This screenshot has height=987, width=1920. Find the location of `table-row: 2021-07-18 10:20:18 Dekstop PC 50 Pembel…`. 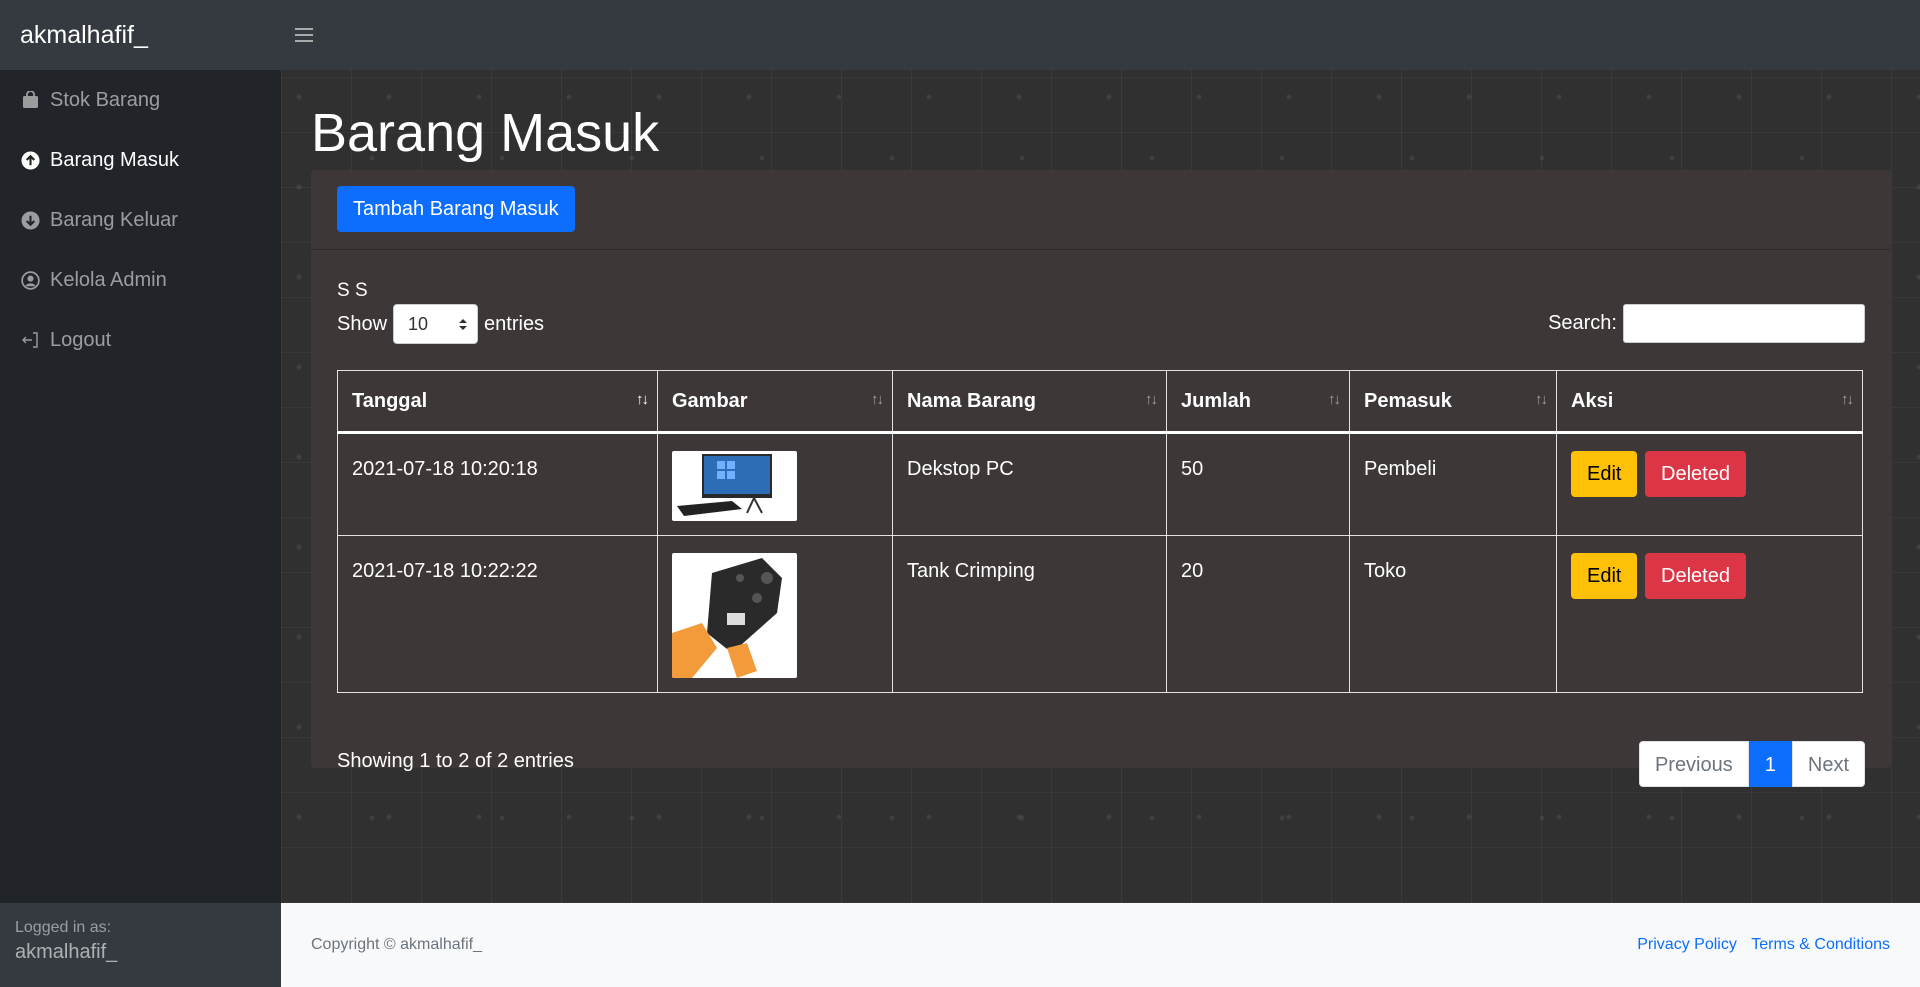

table-row: 2021-07-18 10:20:18 Dekstop PC 50 Pembel… is located at coordinates (1100, 484).